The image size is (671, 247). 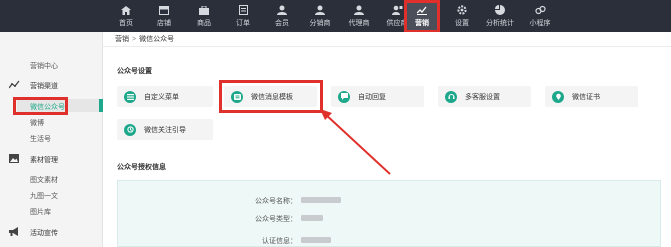 I want to click on nav-label: 商品, so click(x=204, y=23).